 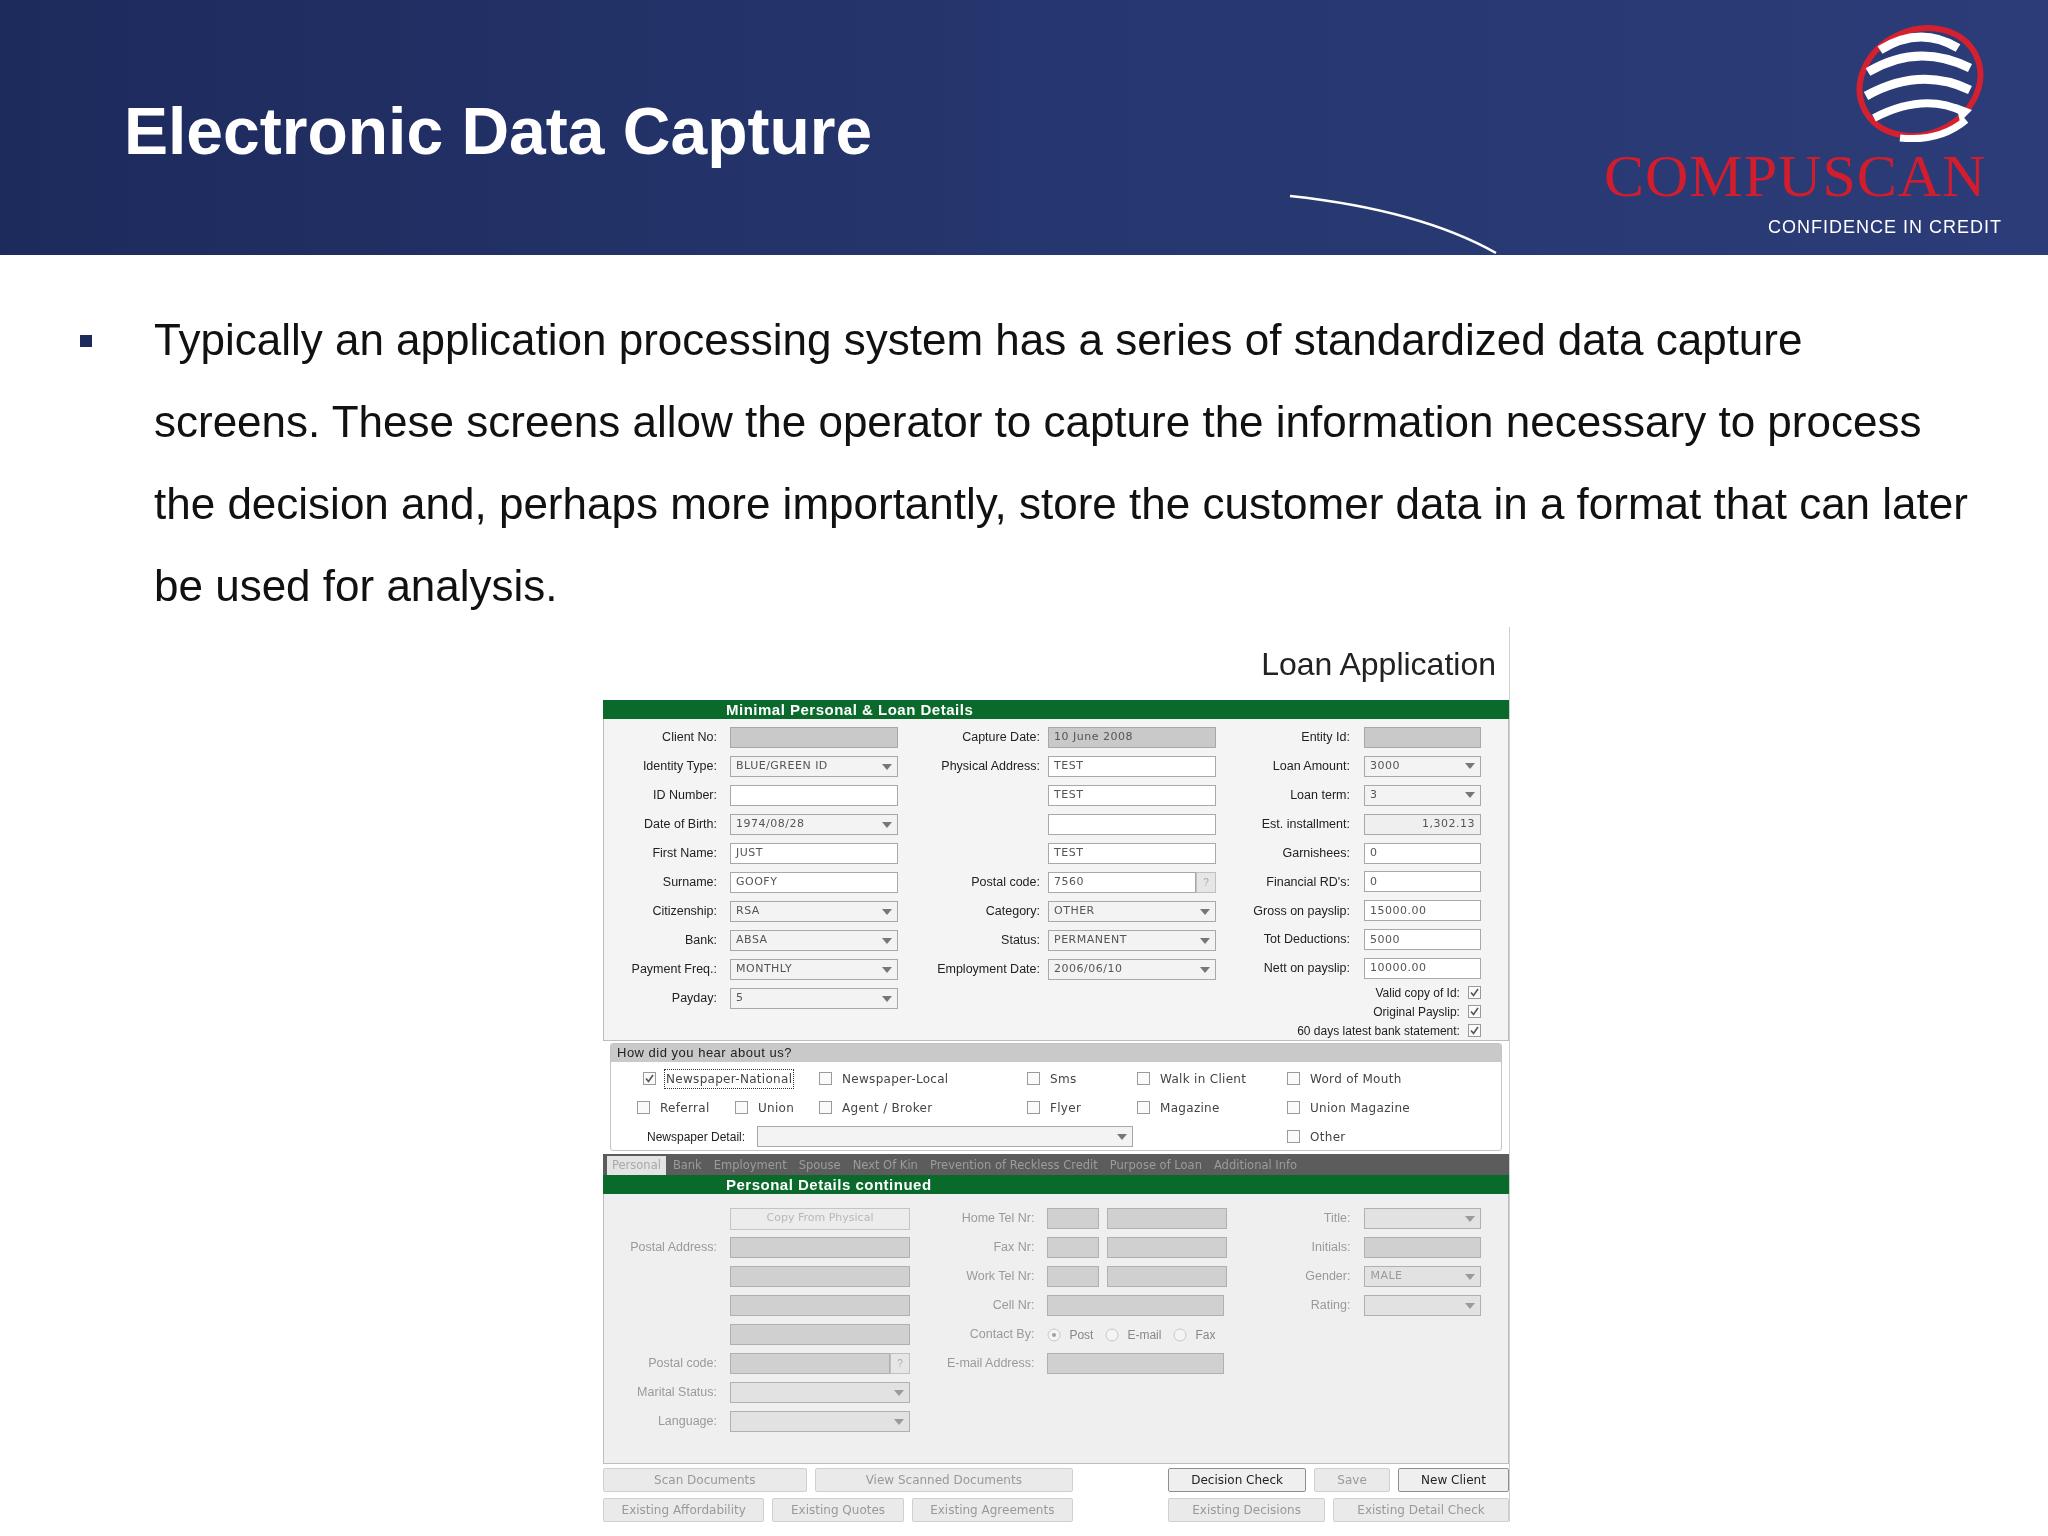 What do you see at coordinates (1795, 176) in the screenshot?
I see `brand-name: COMPUSCAN` at bounding box center [1795, 176].